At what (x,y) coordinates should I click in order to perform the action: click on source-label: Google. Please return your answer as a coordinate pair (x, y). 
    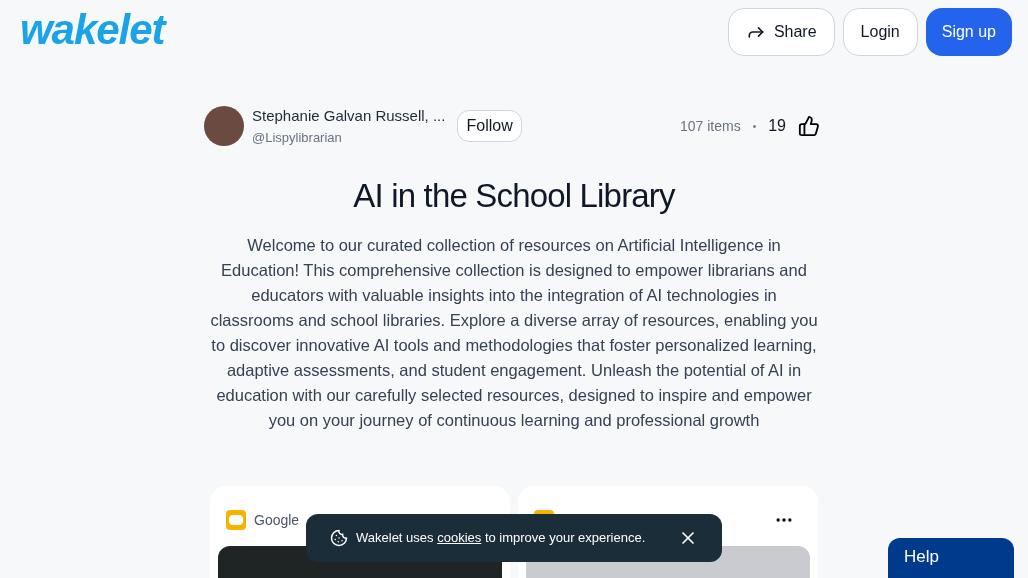
    Looking at the image, I should click on (277, 520).